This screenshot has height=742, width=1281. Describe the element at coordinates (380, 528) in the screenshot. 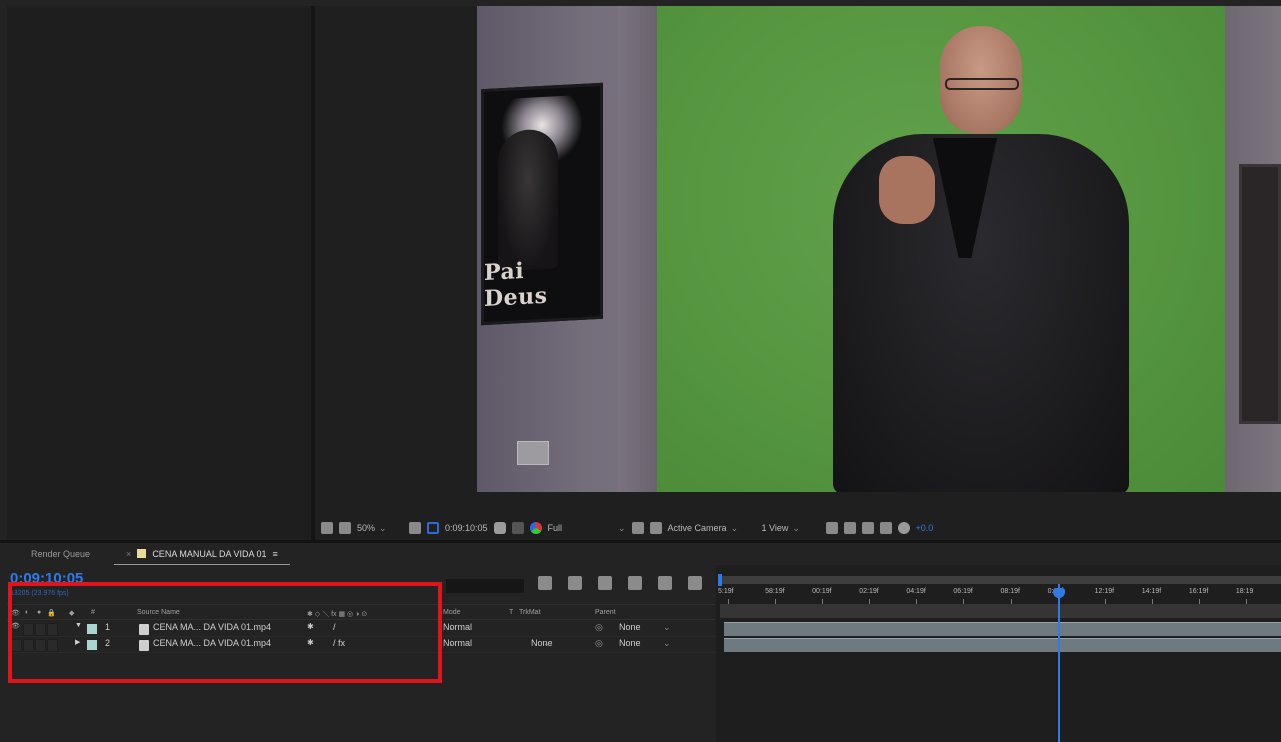

I see `magnification-select: 50% ⌄` at that location.